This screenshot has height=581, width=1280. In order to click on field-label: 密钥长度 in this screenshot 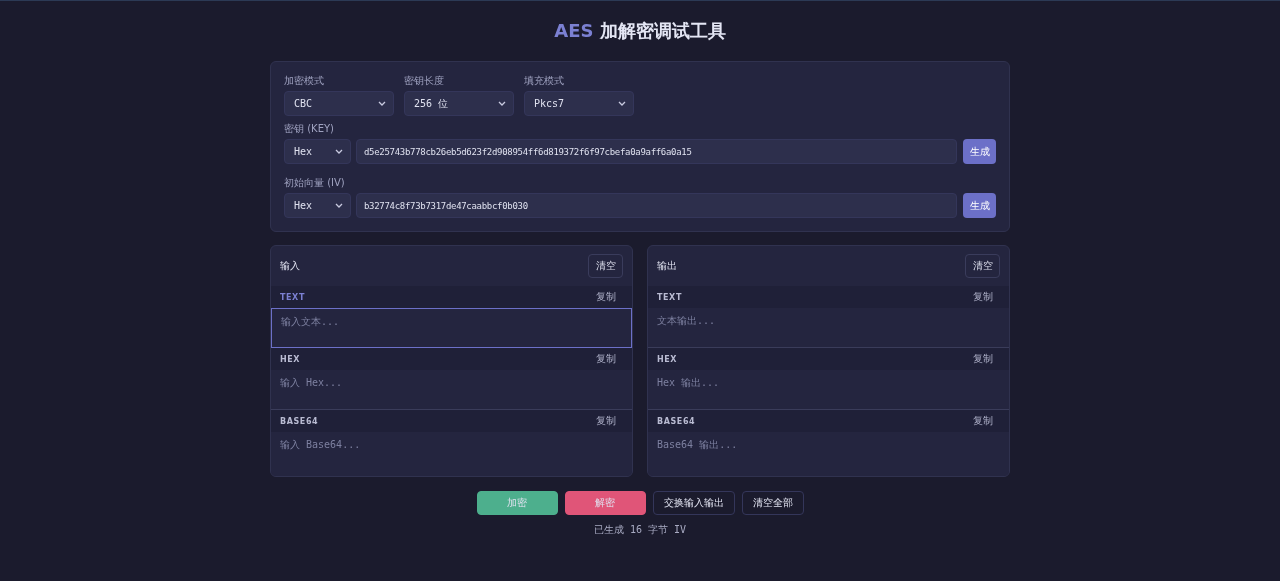, I will do `click(424, 81)`.